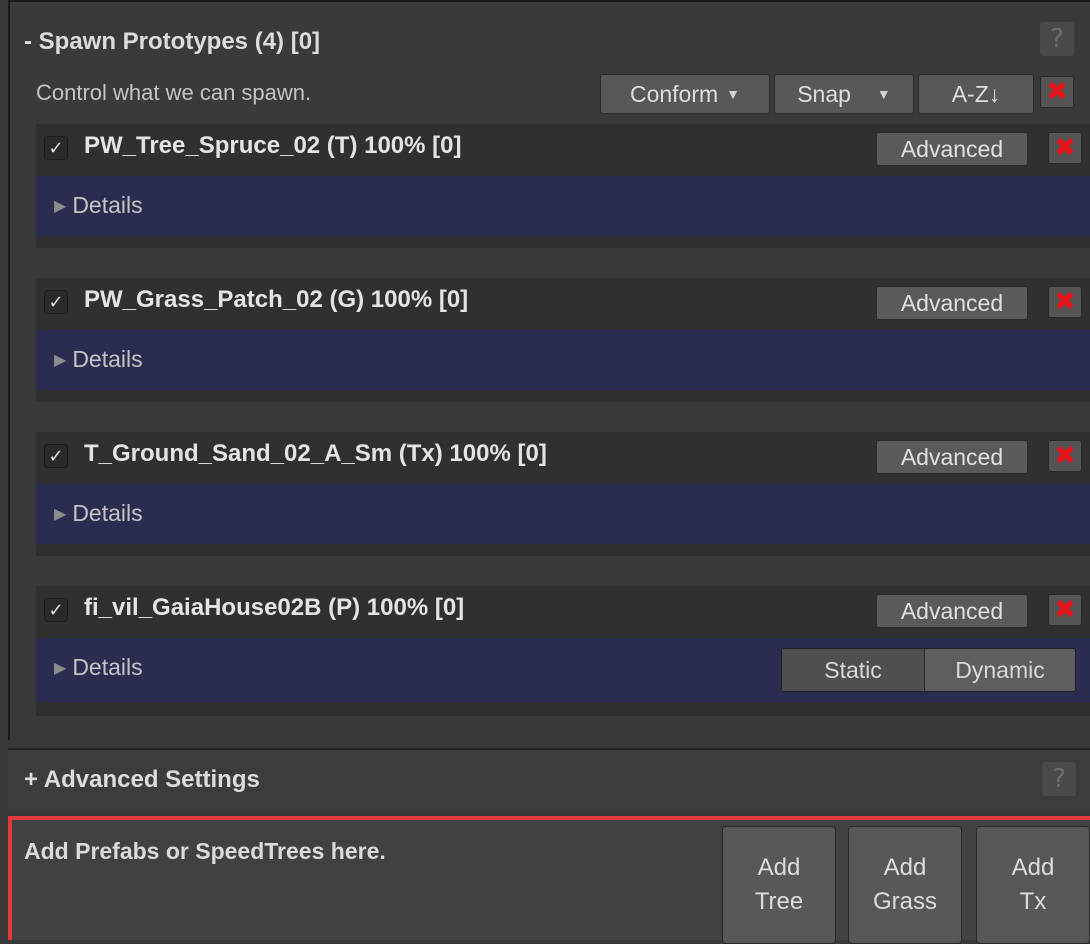 Image resolution: width=1090 pixels, height=944 pixels. What do you see at coordinates (142, 780) in the screenshot?
I see `advanced-settings-title: + Advanced Settings` at bounding box center [142, 780].